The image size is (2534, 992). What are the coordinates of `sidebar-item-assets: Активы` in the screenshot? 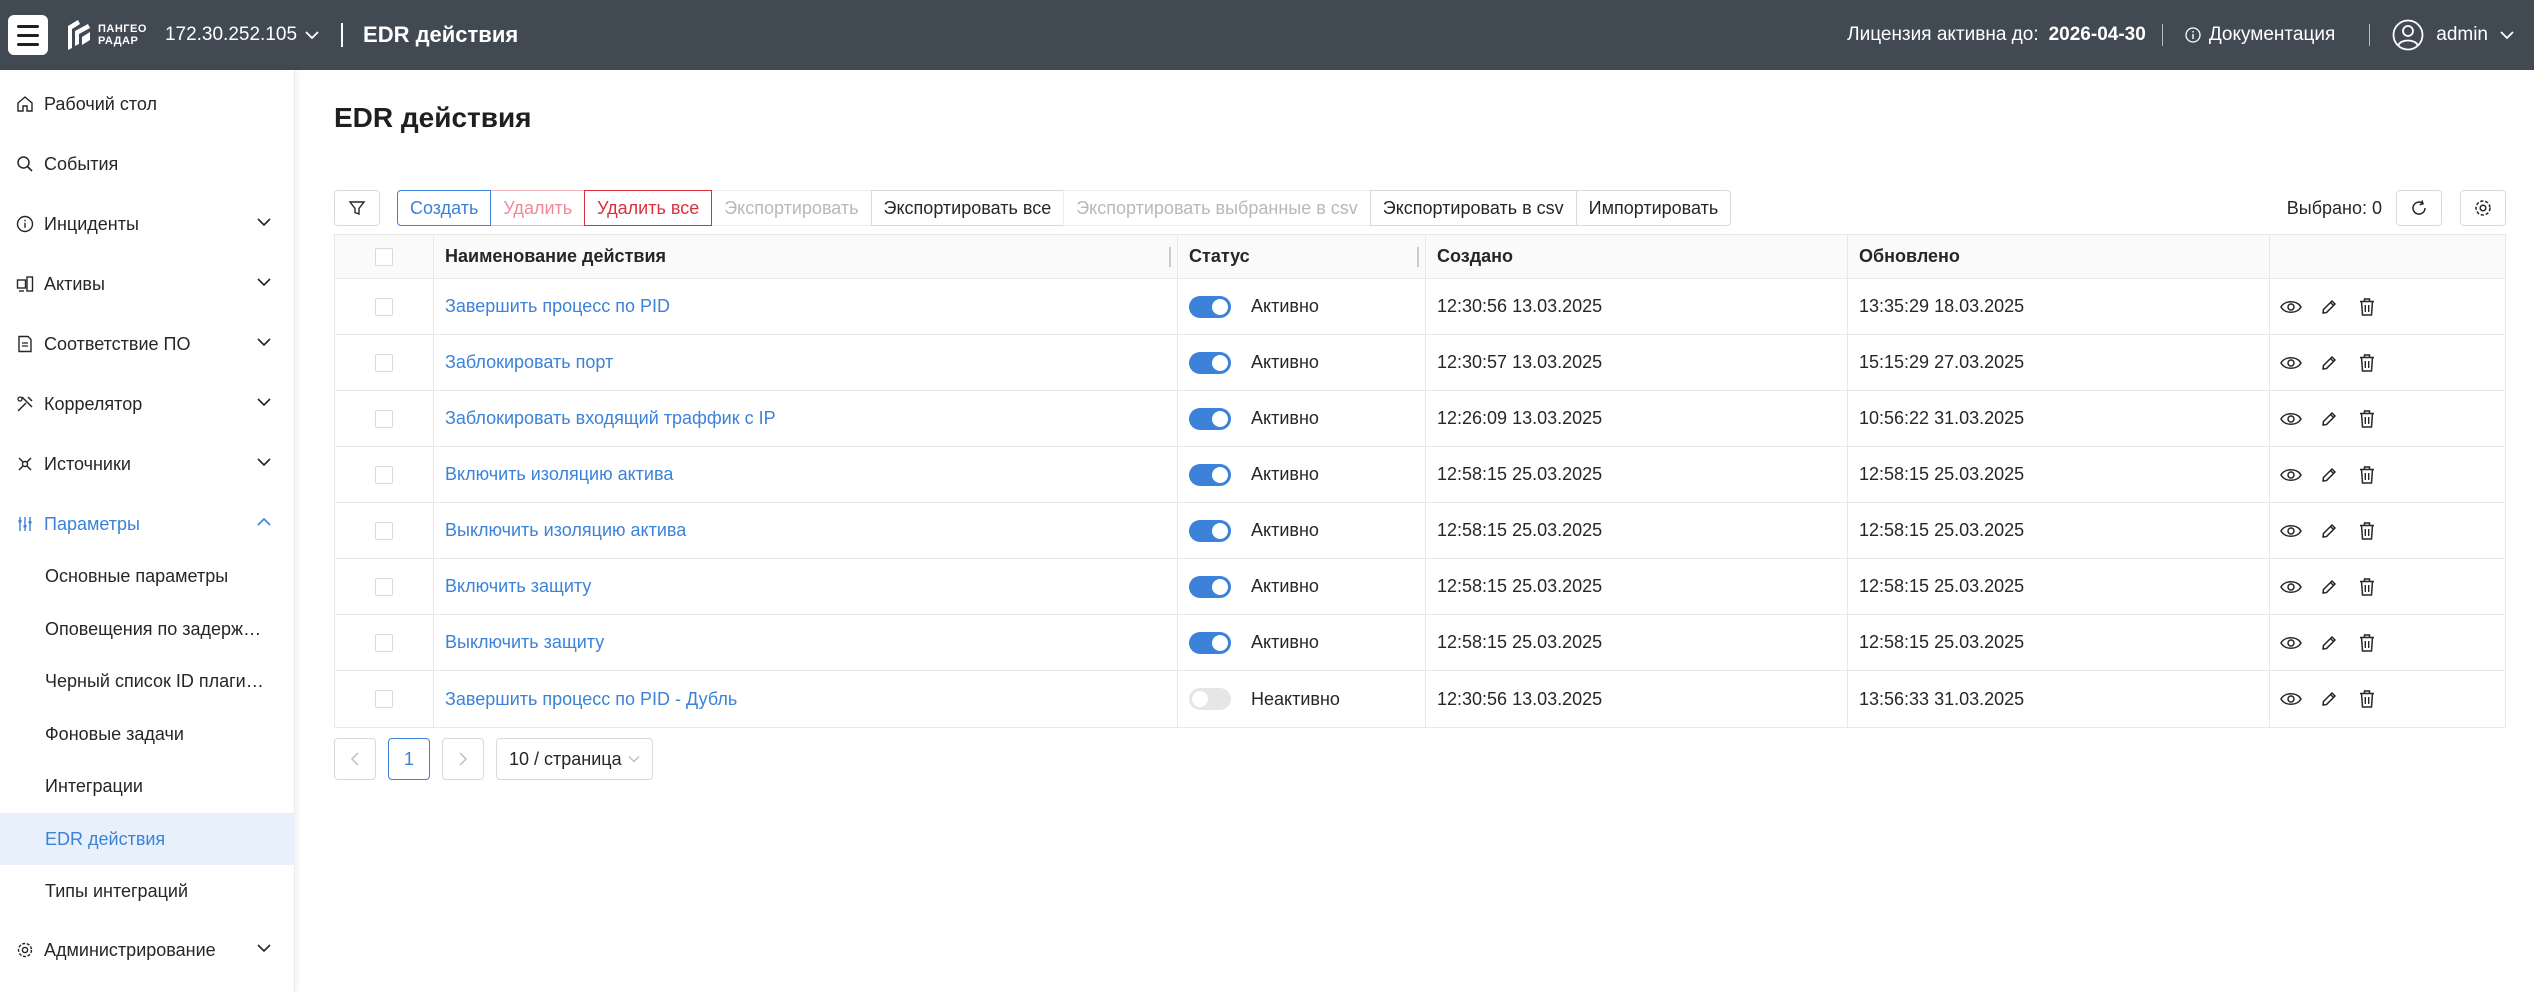 It's located at (147, 284).